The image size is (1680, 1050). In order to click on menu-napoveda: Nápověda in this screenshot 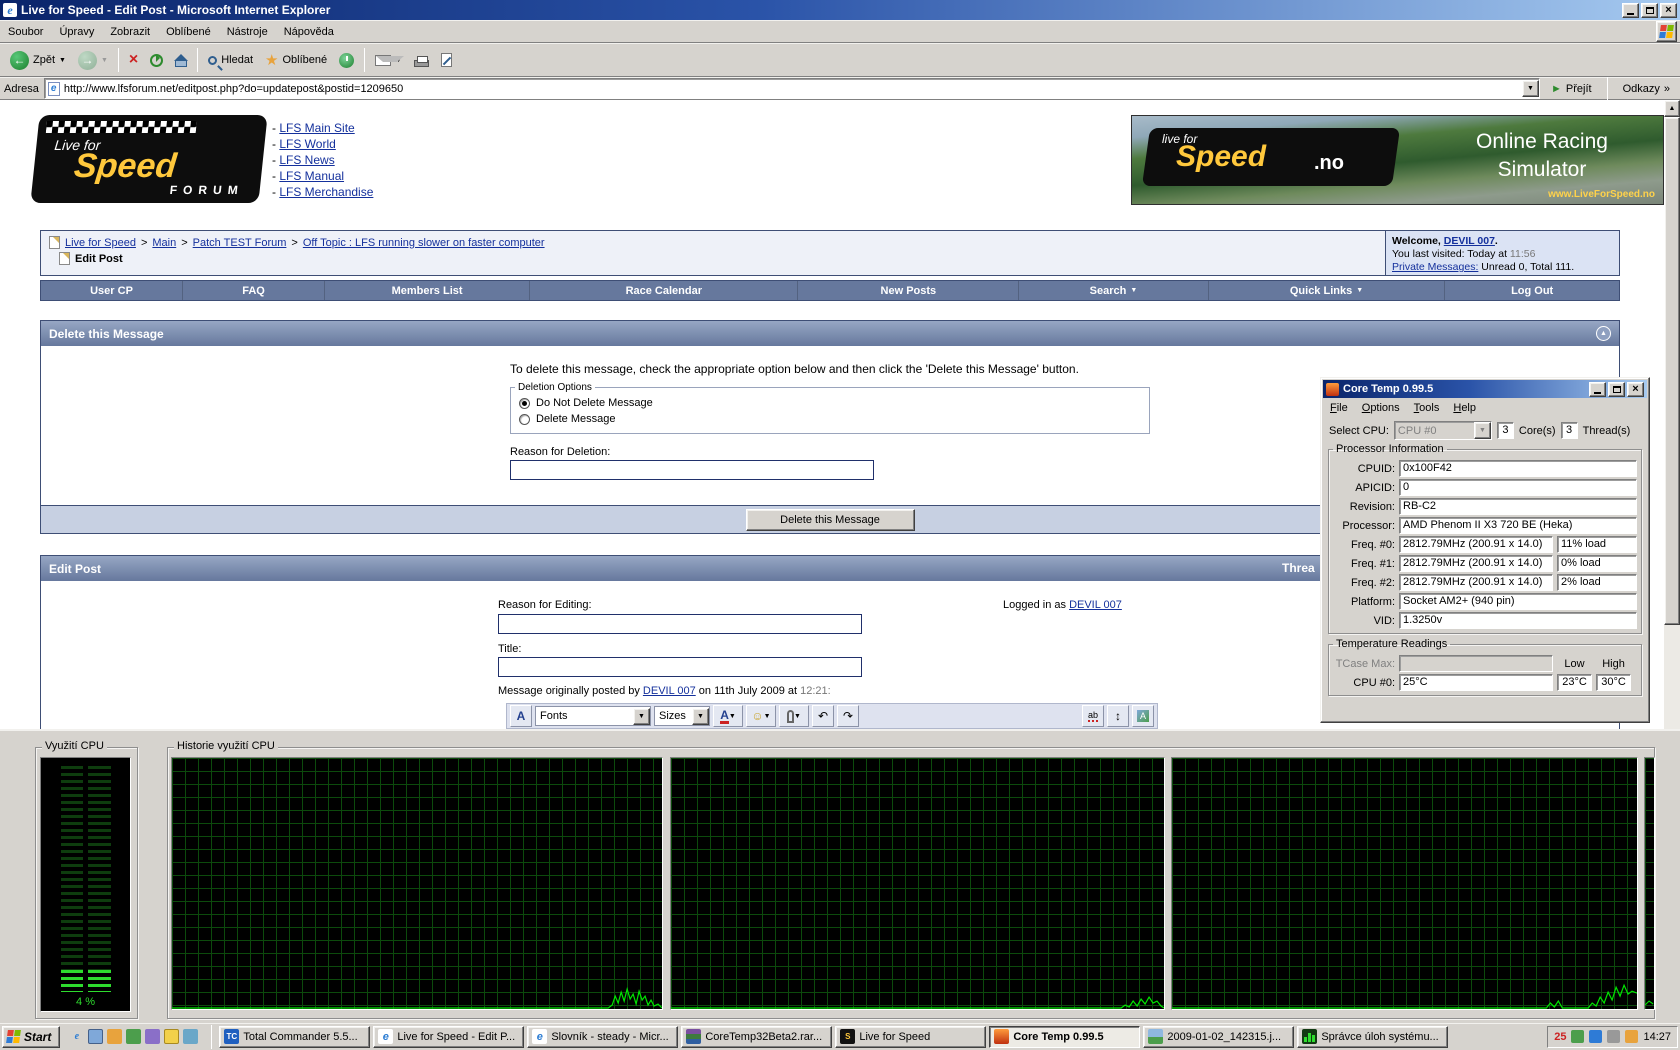, I will do `click(309, 32)`.